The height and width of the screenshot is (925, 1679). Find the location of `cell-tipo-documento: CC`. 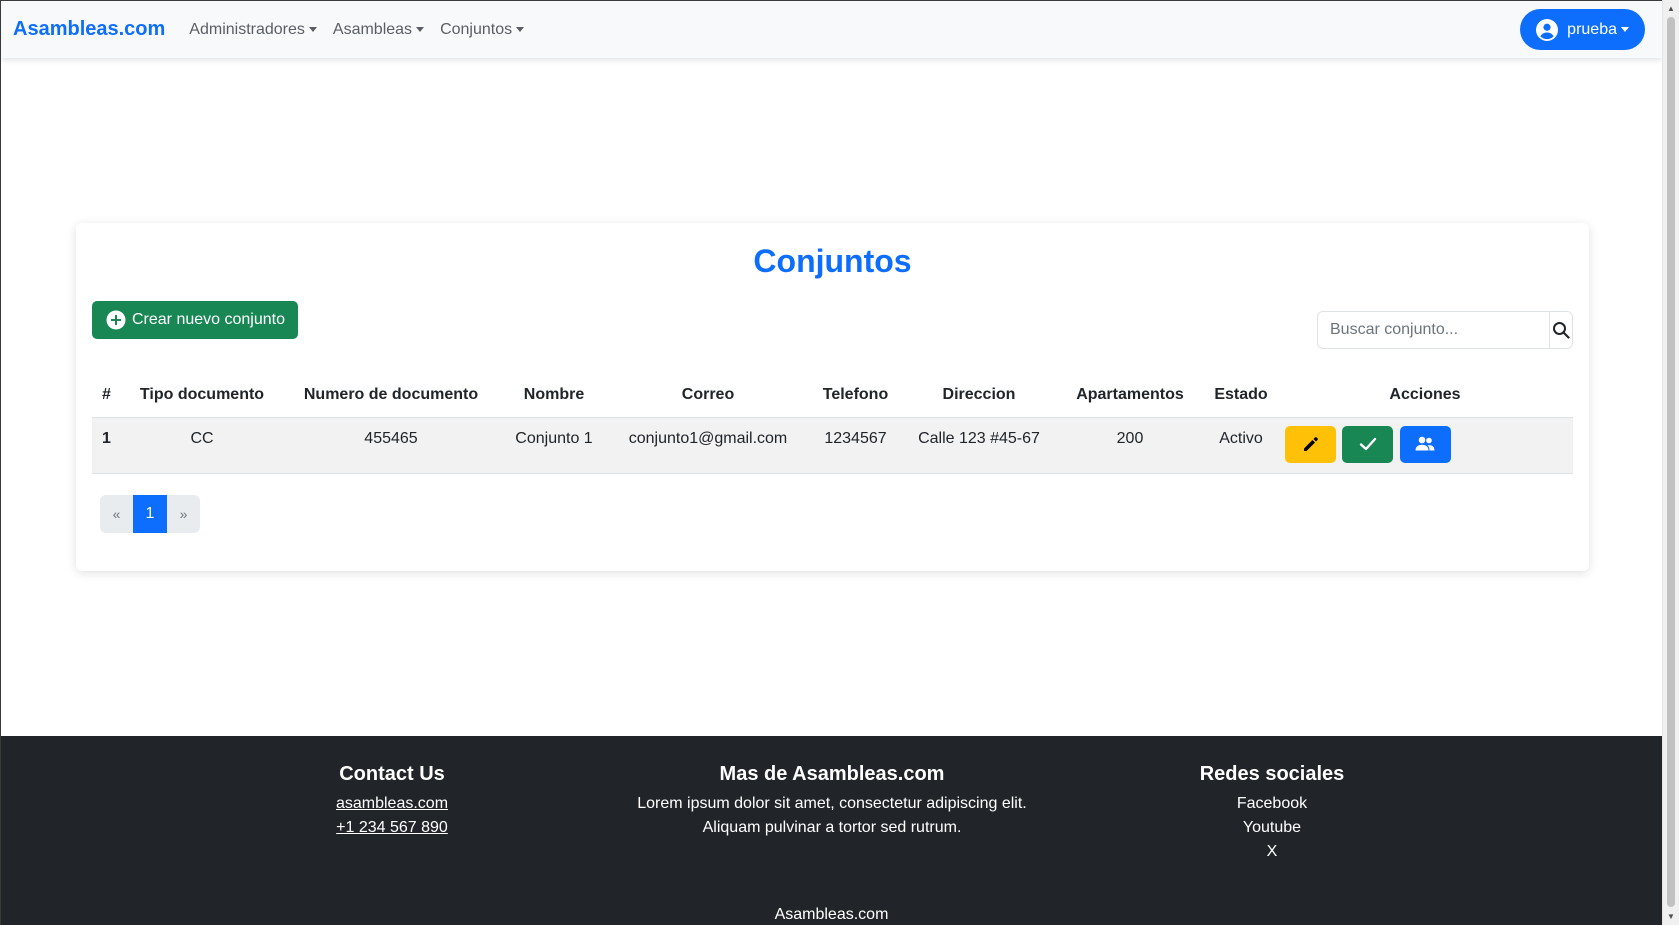

cell-tipo-documento: CC is located at coordinates (202, 445).